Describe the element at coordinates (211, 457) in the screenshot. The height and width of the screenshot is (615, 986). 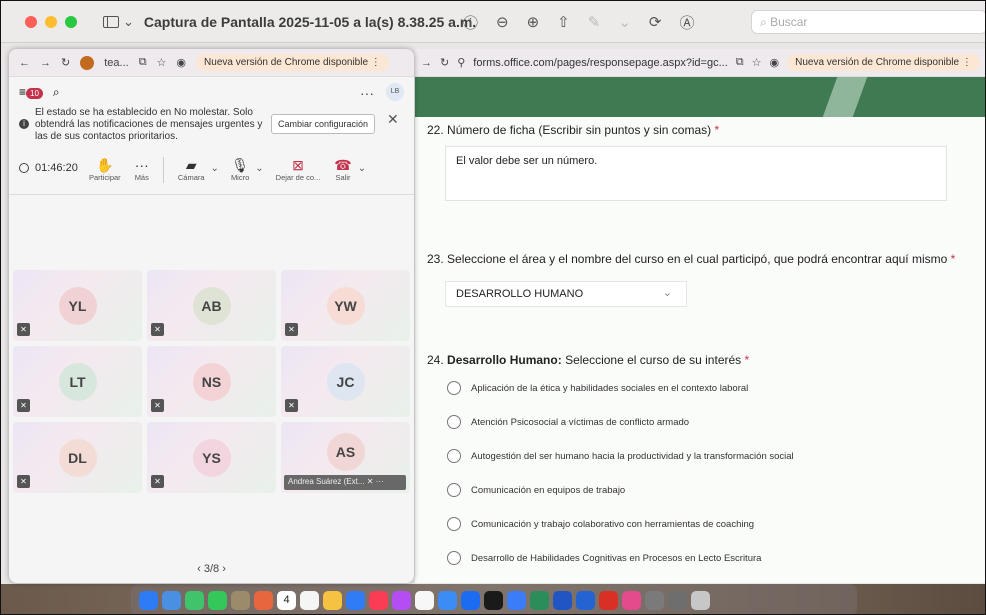
I see `participant-tile: YS ✕` at that location.